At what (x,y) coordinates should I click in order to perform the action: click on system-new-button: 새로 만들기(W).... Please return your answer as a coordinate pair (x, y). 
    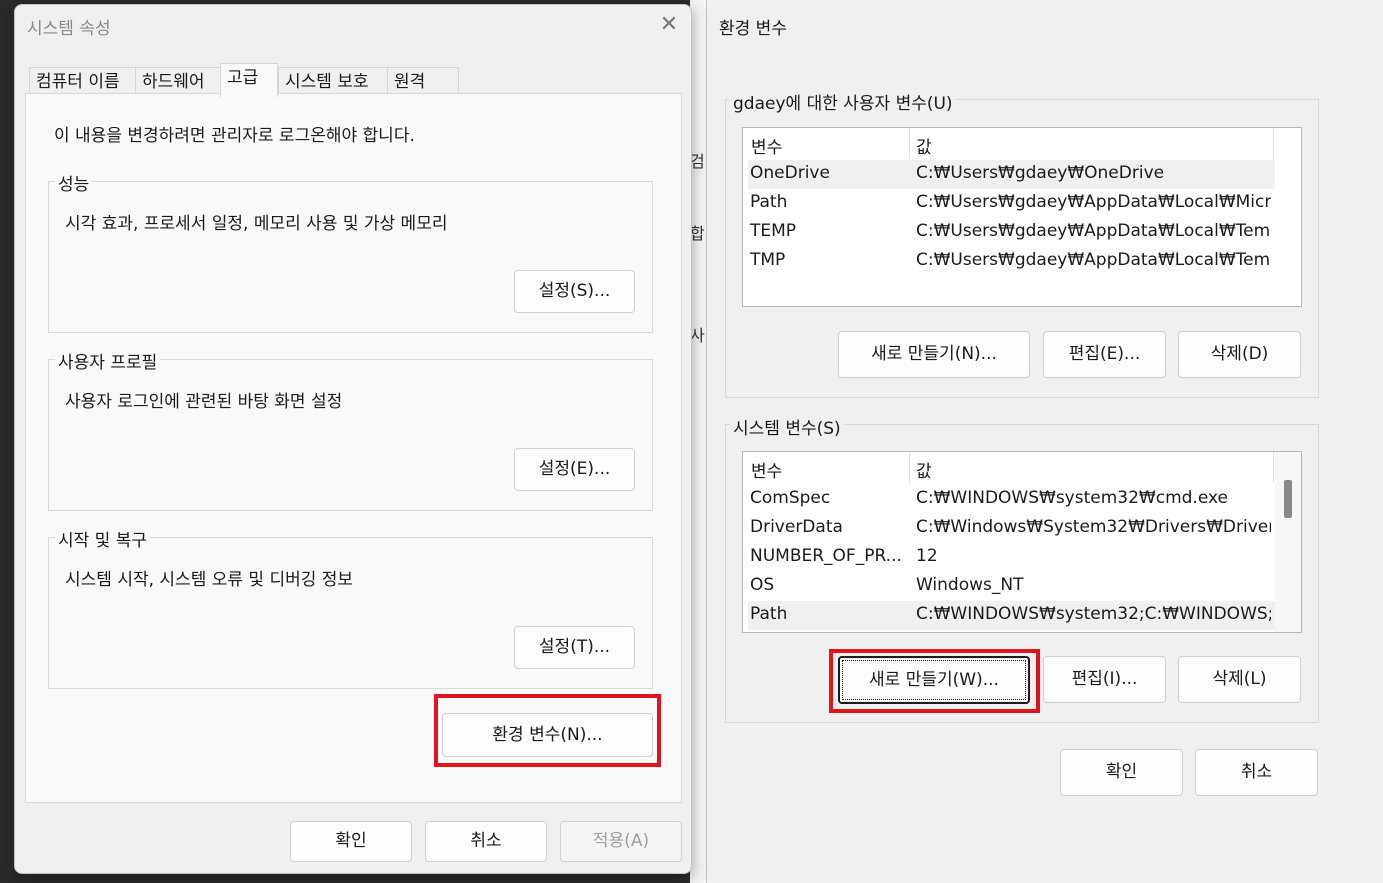
    Looking at the image, I should click on (934, 680).